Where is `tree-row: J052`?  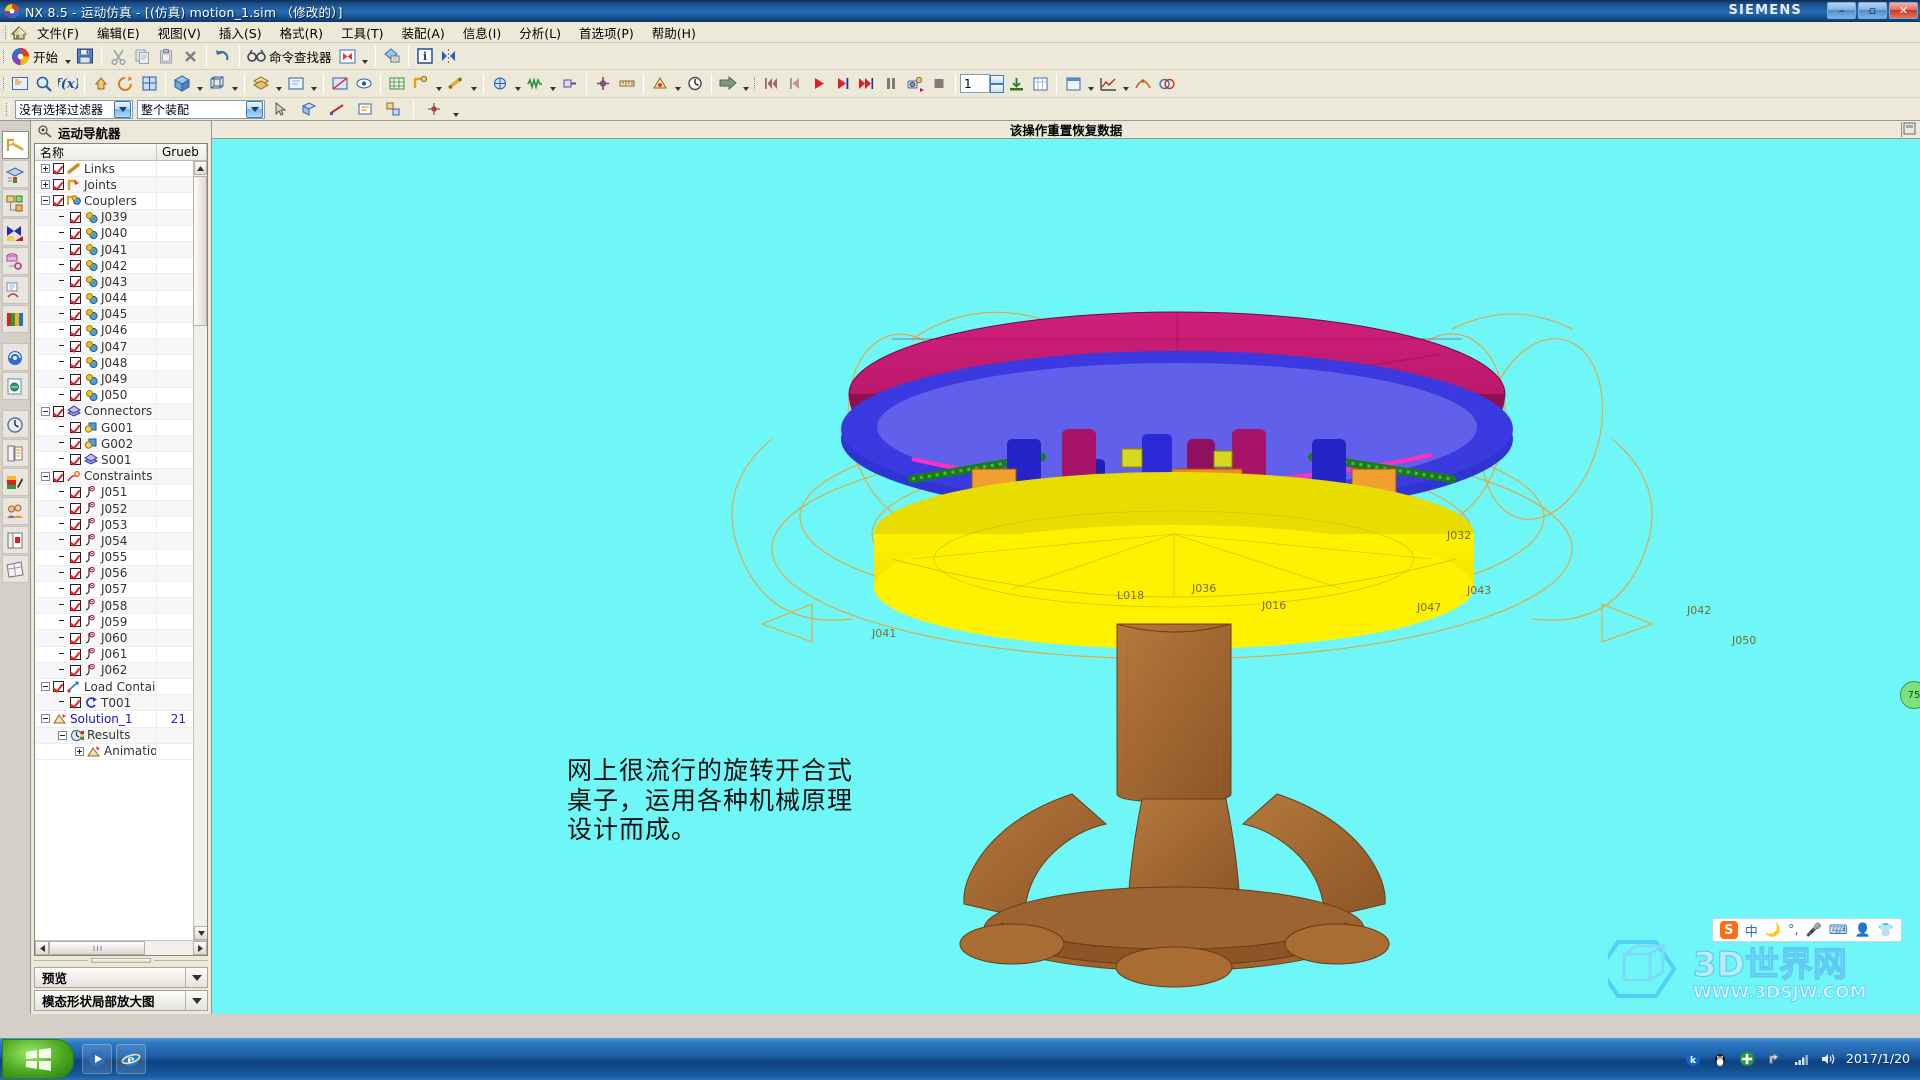 tree-row: J052 is located at coordinates (114, 509).